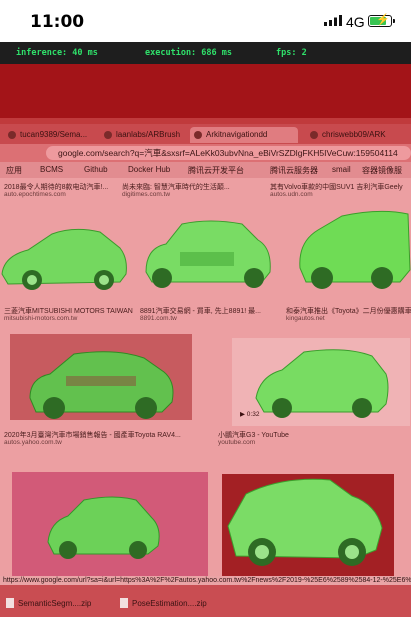 The image size is (411, 617). Describe the element at coordinates (291, 194) in the screenshot. I see `result-source: autos.udn.com` at that location.